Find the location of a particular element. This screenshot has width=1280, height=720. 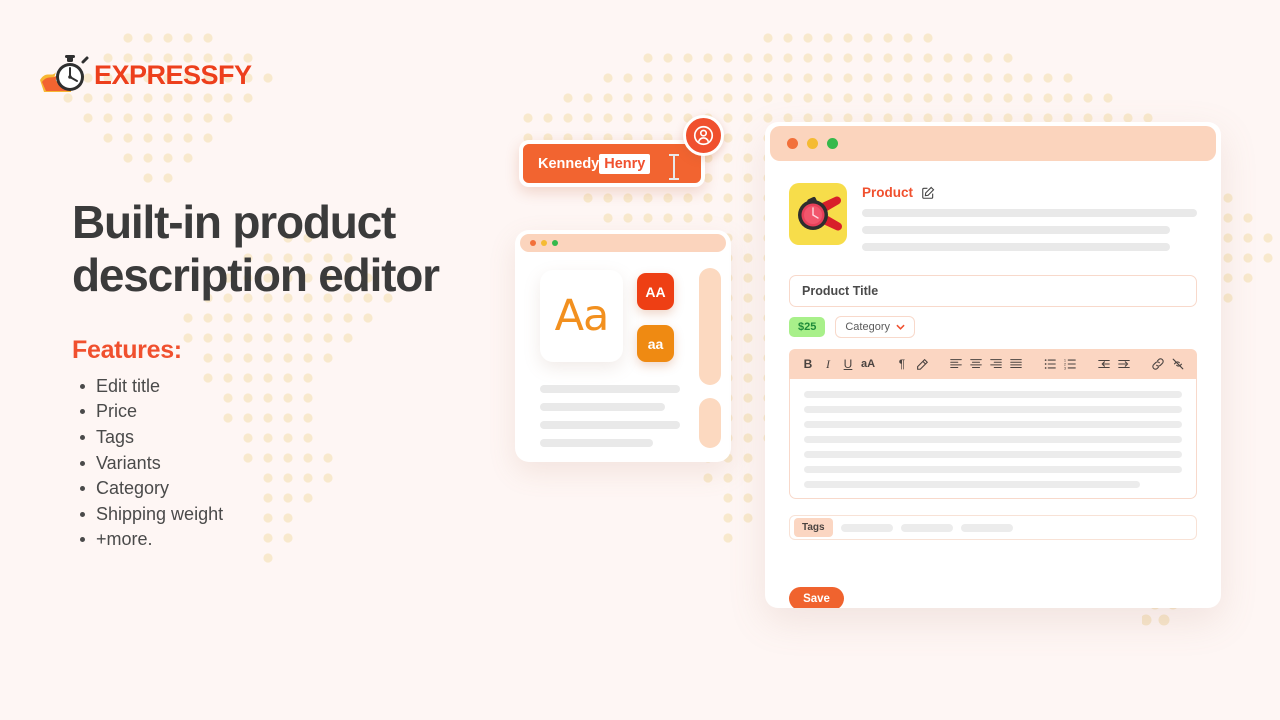

rich-text-toolbar: B I UaA ¶ 1 2 3 is located at coordinates (993, 364).